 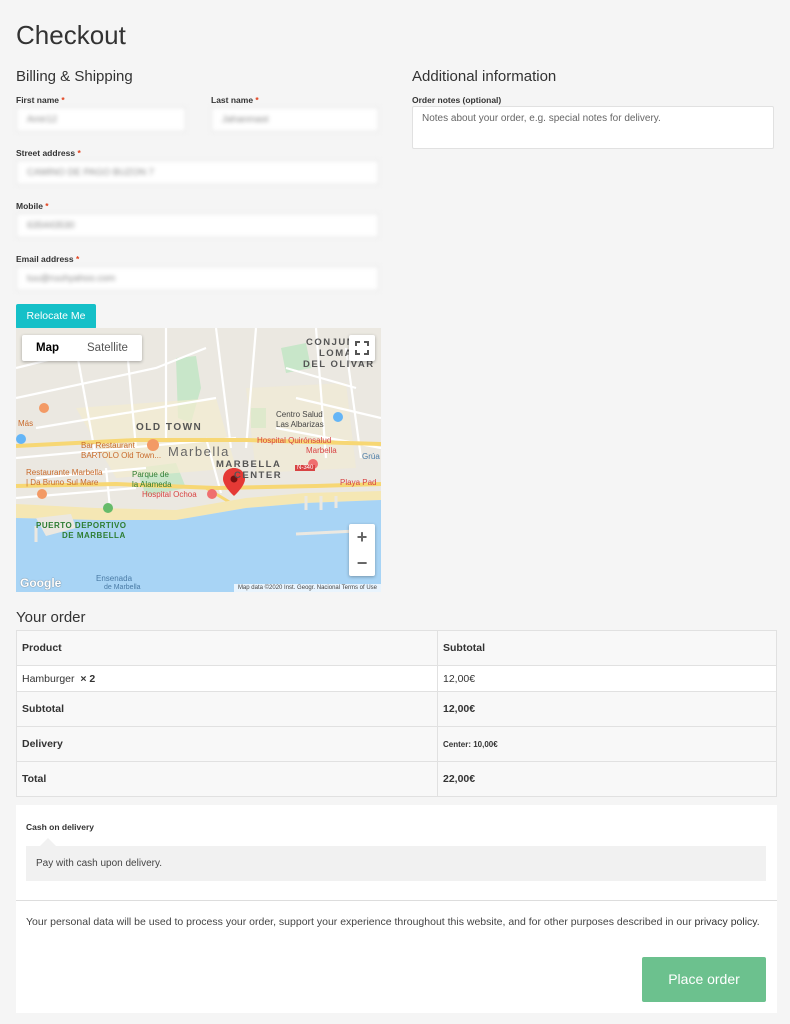 I want to click on fullscreen-icon, so click(x=362, y=348).